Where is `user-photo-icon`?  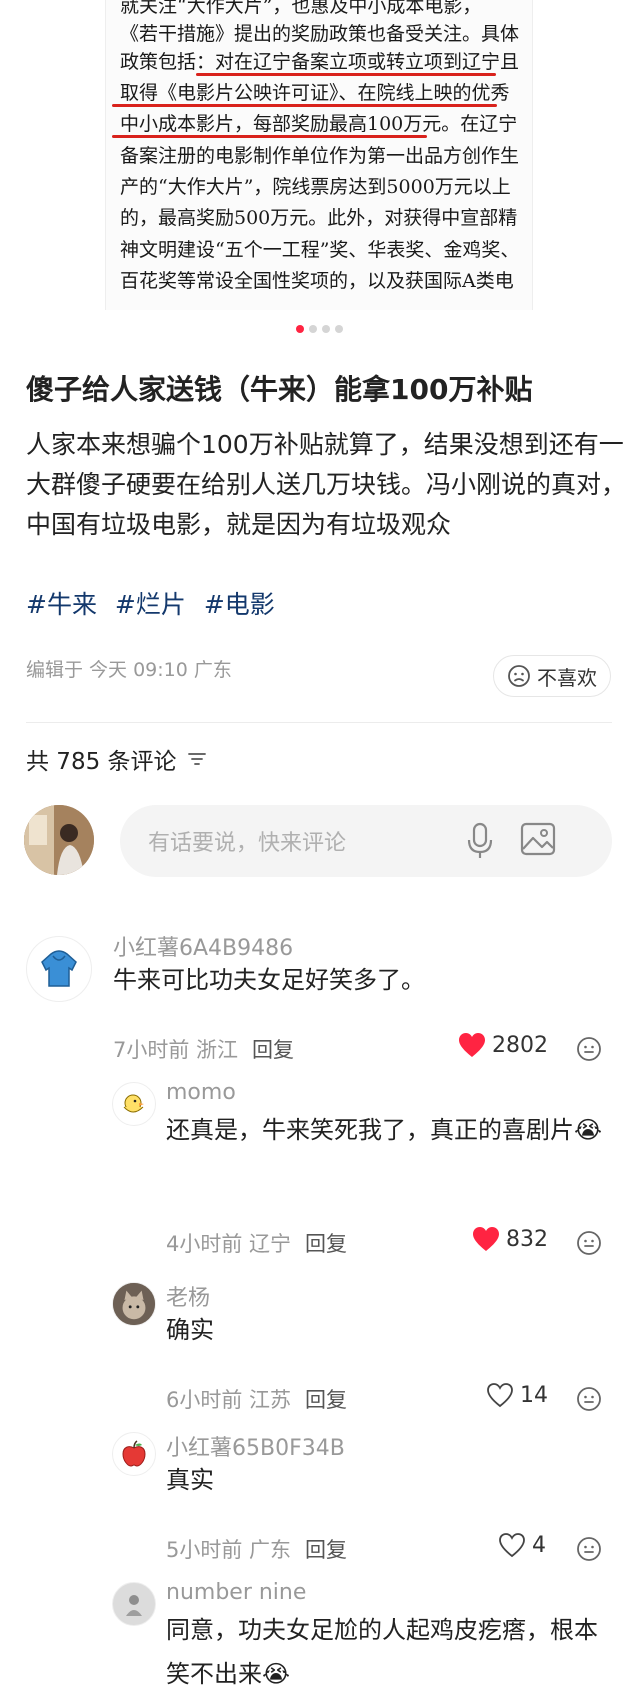 user-photo-icon is located at coordinates (59, 840).